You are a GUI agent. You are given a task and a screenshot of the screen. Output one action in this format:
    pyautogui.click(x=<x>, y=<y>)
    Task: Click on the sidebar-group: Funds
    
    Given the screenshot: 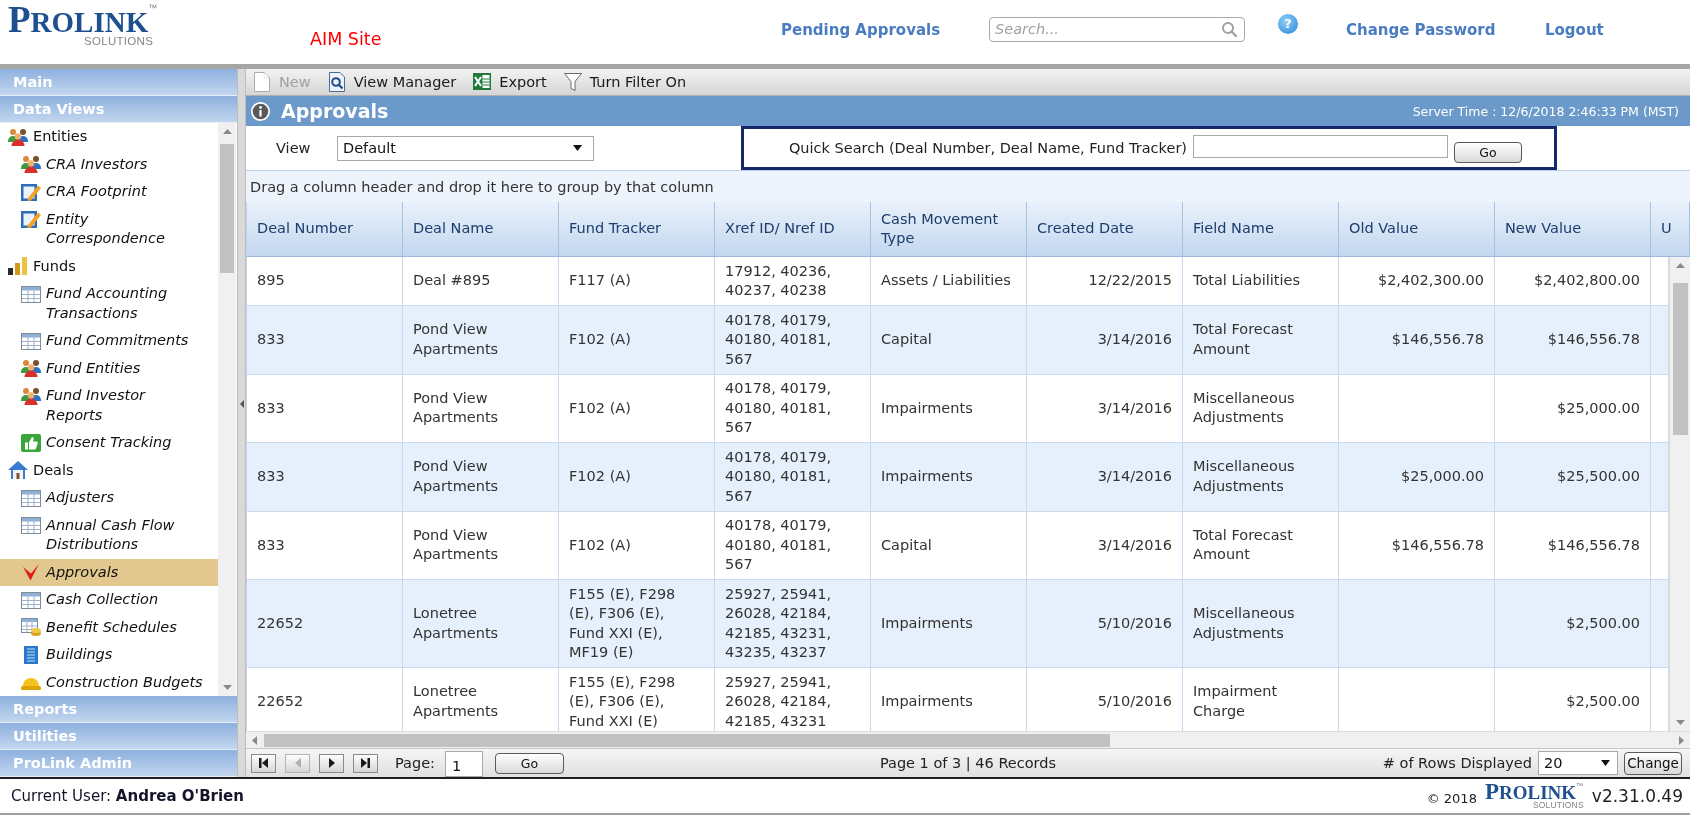 What is the action you would take?
    pyautogui.click(x=109, y=266)
    